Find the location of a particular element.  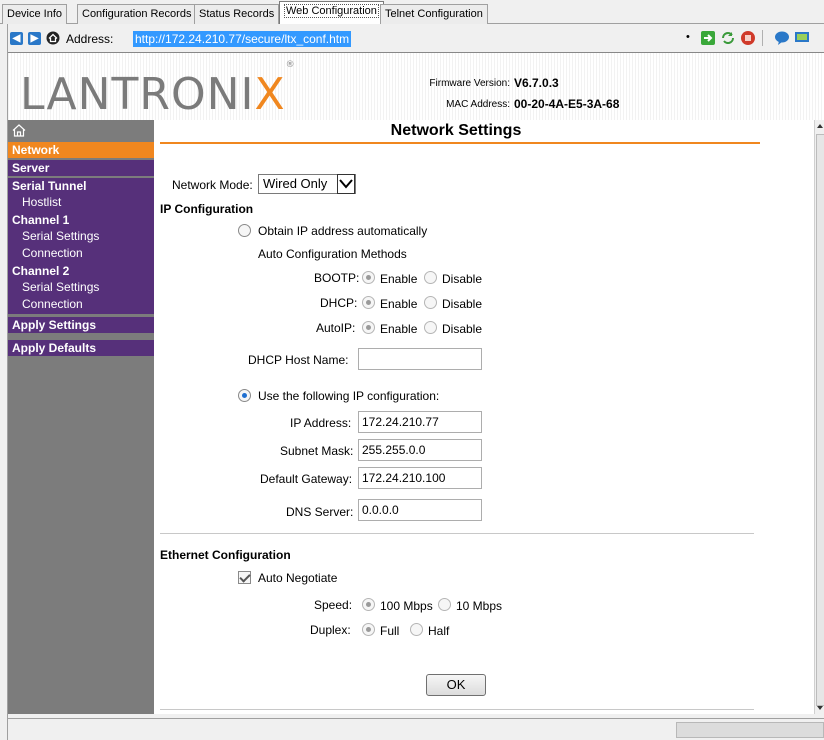

duplex-label: Duplex: is located at coordinates (330, 630).